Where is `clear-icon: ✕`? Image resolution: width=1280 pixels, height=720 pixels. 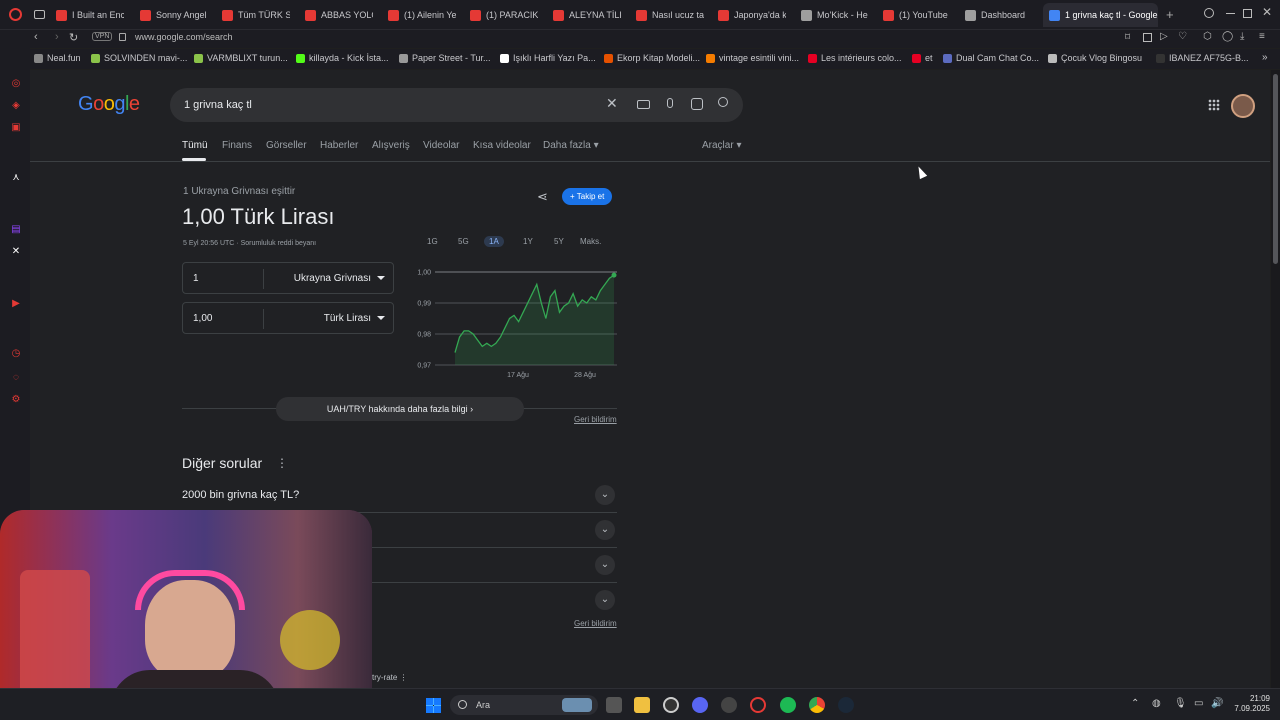
clear-icon: ✕ is located at coordinates (612, 103).